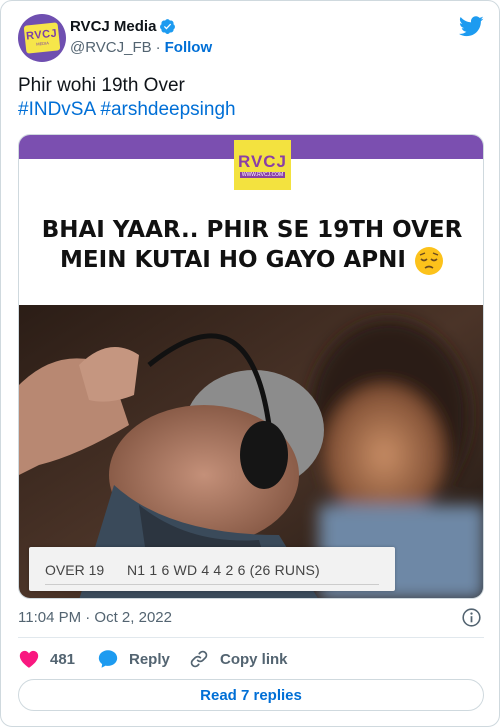 This screenshot has width=500, height=727. I want to click on follow-button: Follow, so click(189, 47).